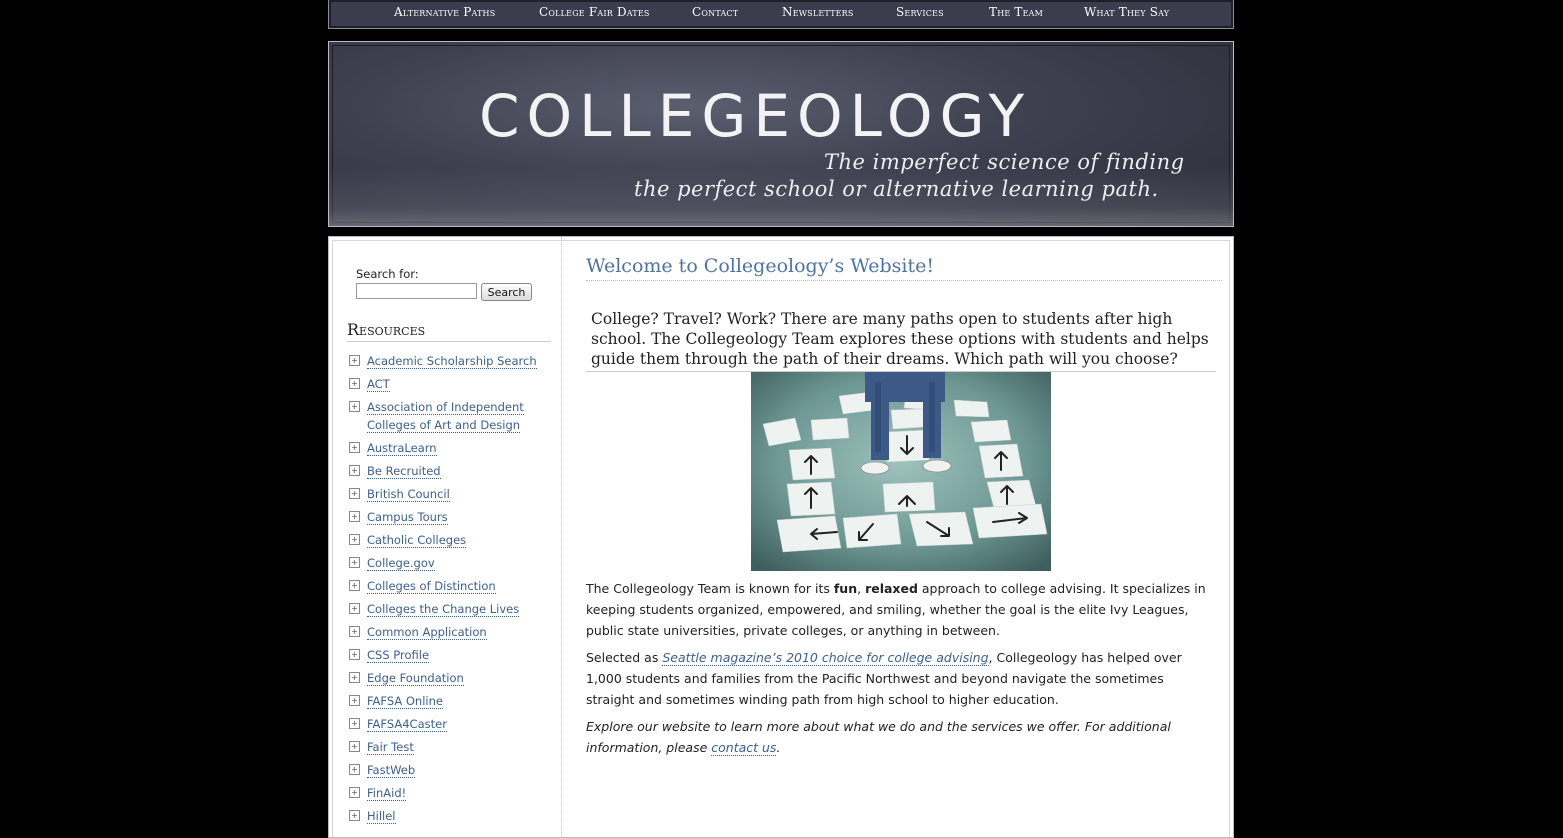  I want to click on resource-link: College.gov, so click(401, 563).